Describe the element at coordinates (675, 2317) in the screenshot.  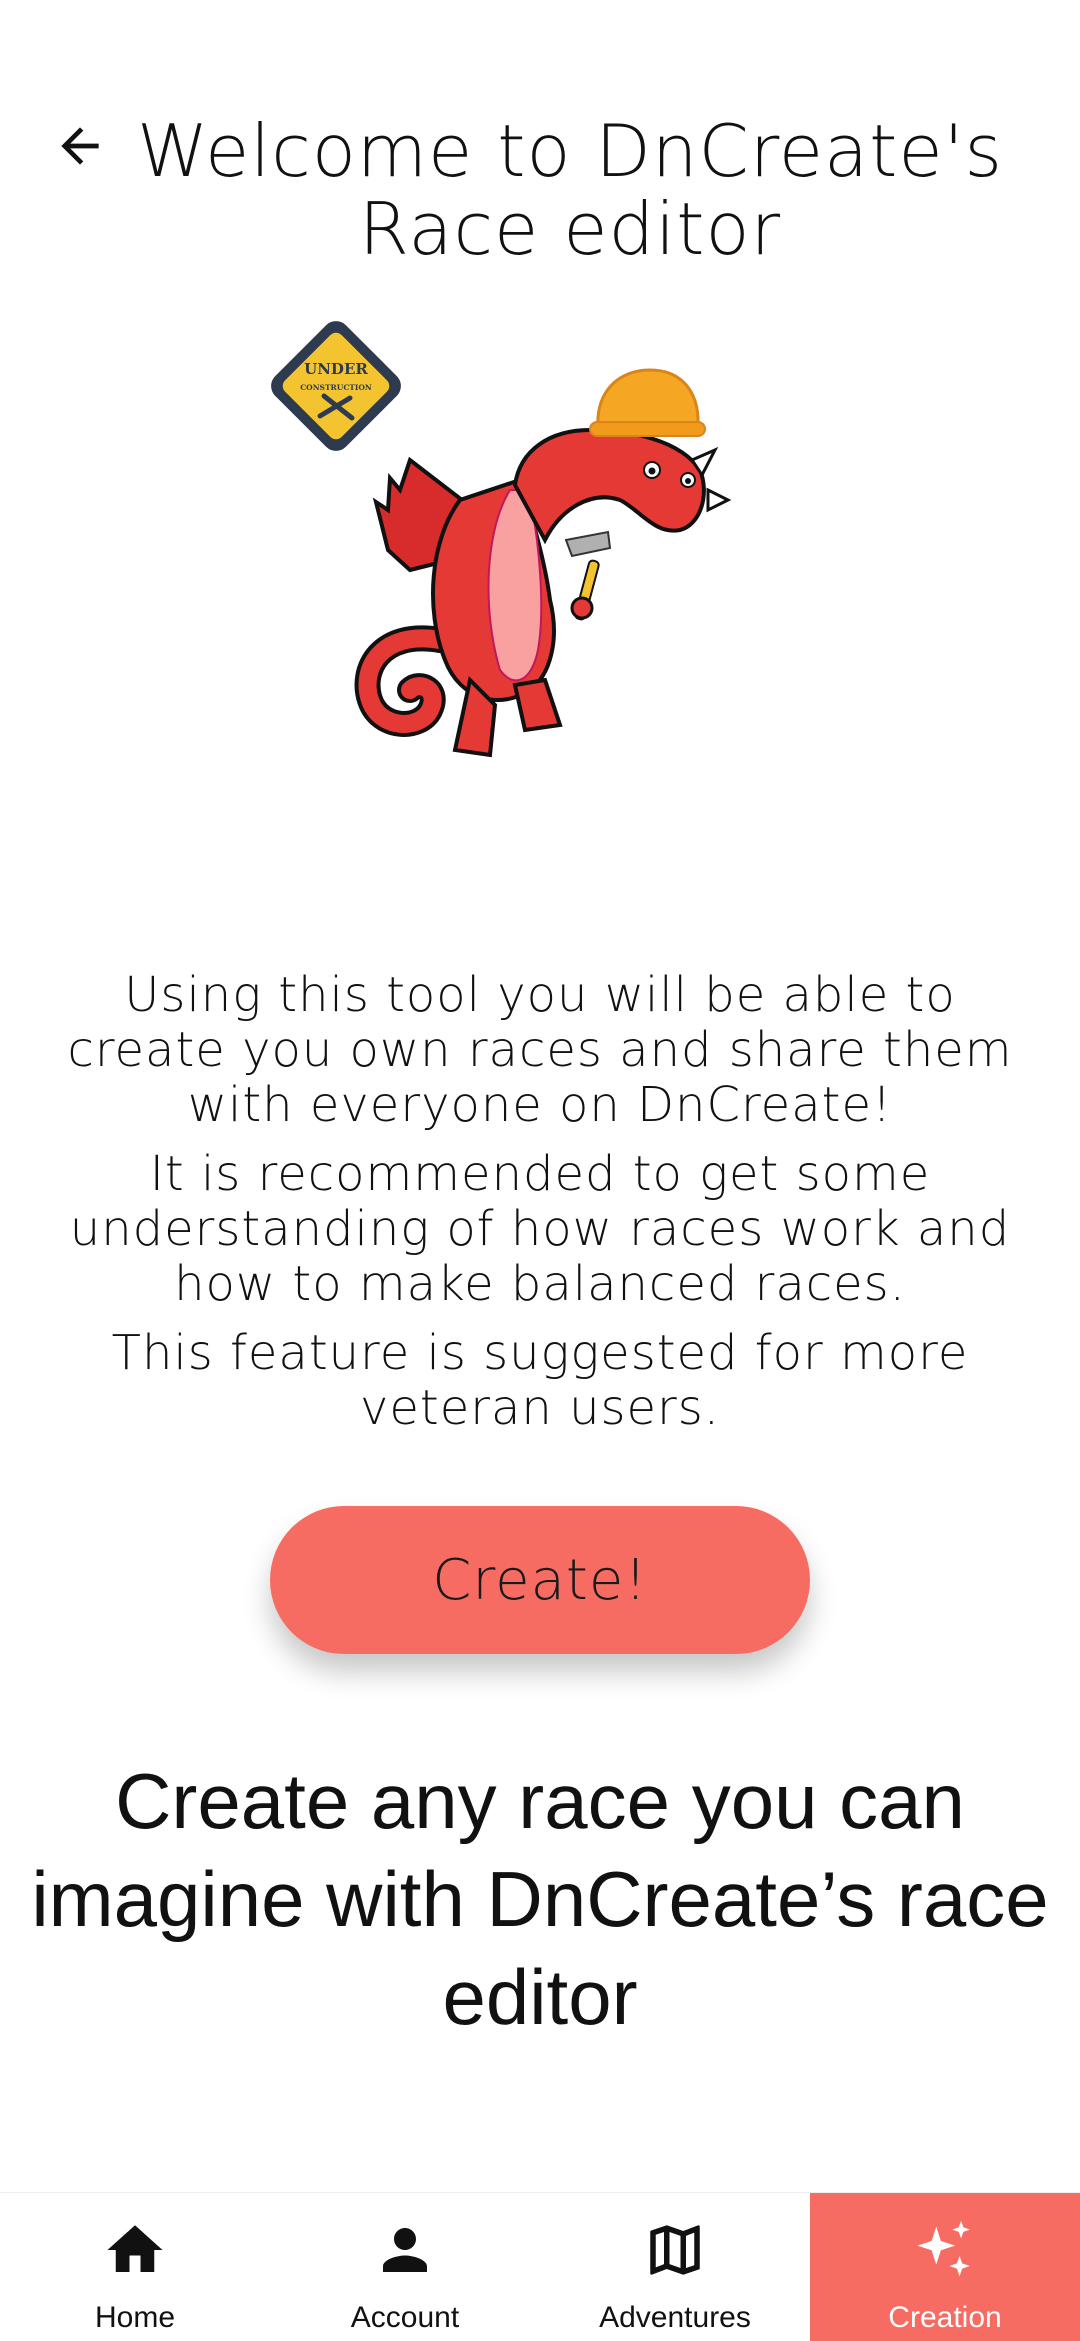
I see `nav-label: Adventures` at that location.